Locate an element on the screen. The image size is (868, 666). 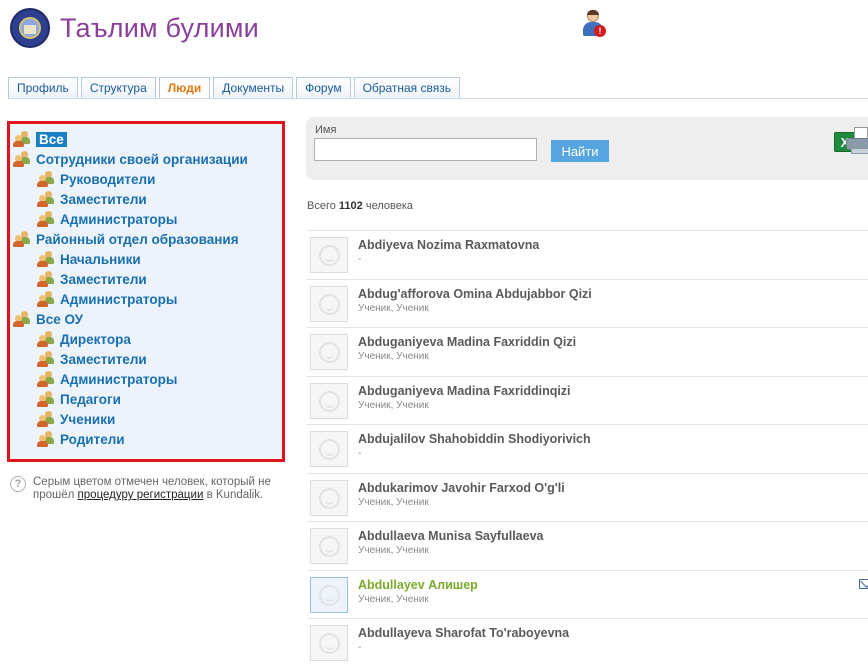
user-alert-icon: ! is located at coordinates (593, 24).